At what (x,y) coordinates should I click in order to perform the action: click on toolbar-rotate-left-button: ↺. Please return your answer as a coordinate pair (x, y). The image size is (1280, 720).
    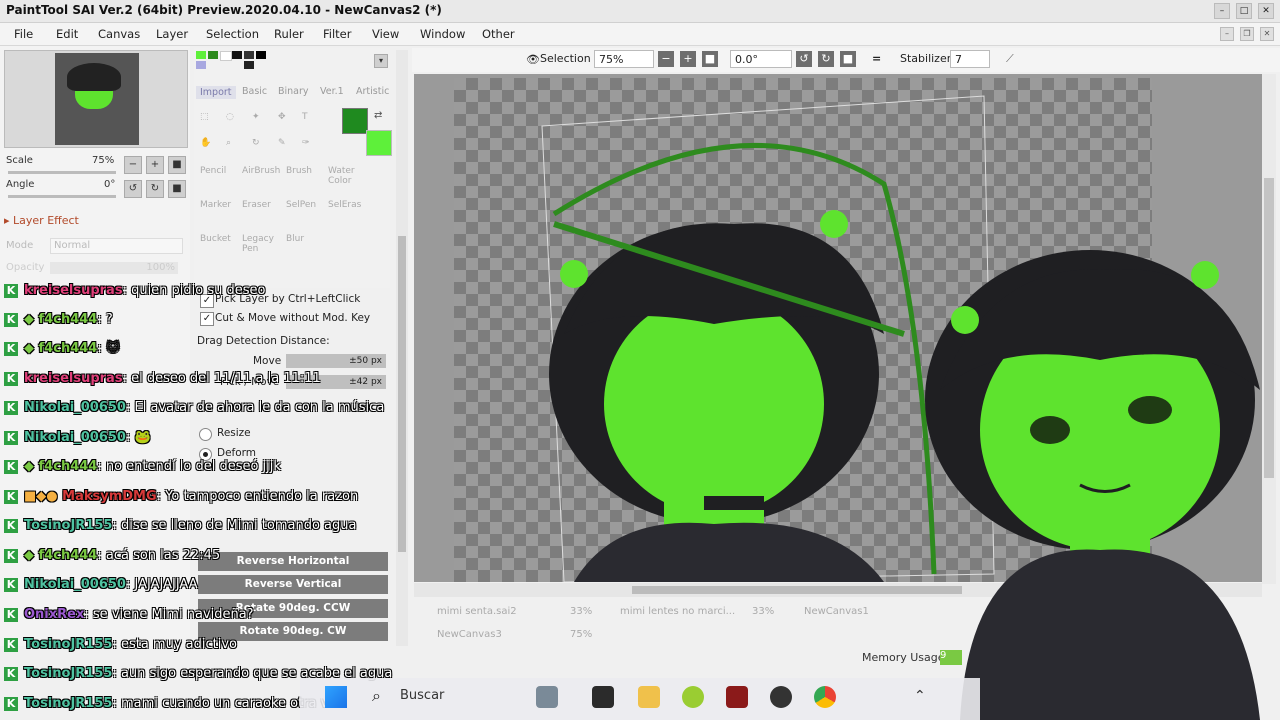
    Looking at the image, I should click on (804, 59).